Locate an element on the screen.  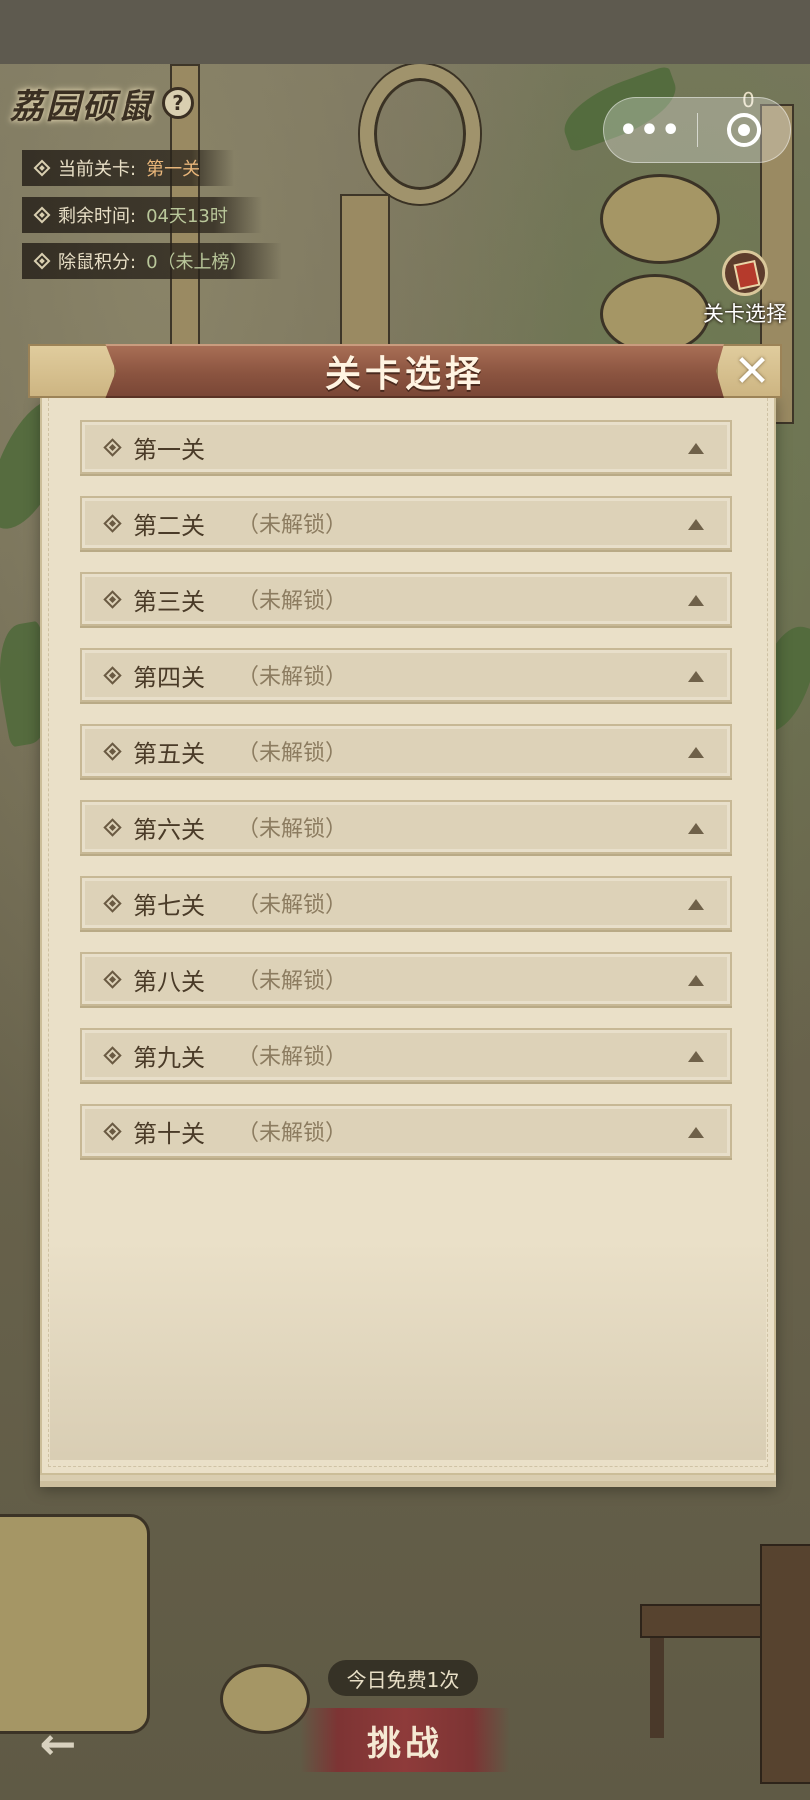
target-icon is located at coordinates (743, 130).